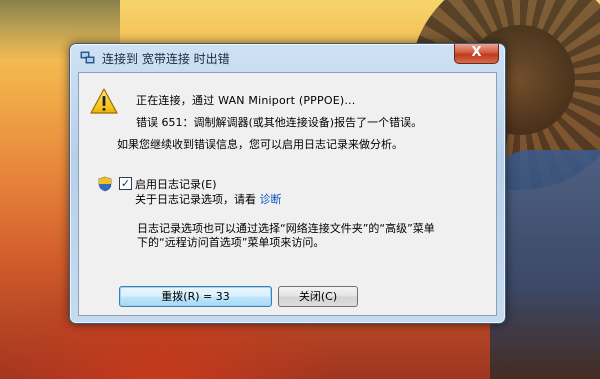  I want to click on hint-message: 如果您继续收到错误信息，您可以启用日志记录来做分析。, so click(260, 144).